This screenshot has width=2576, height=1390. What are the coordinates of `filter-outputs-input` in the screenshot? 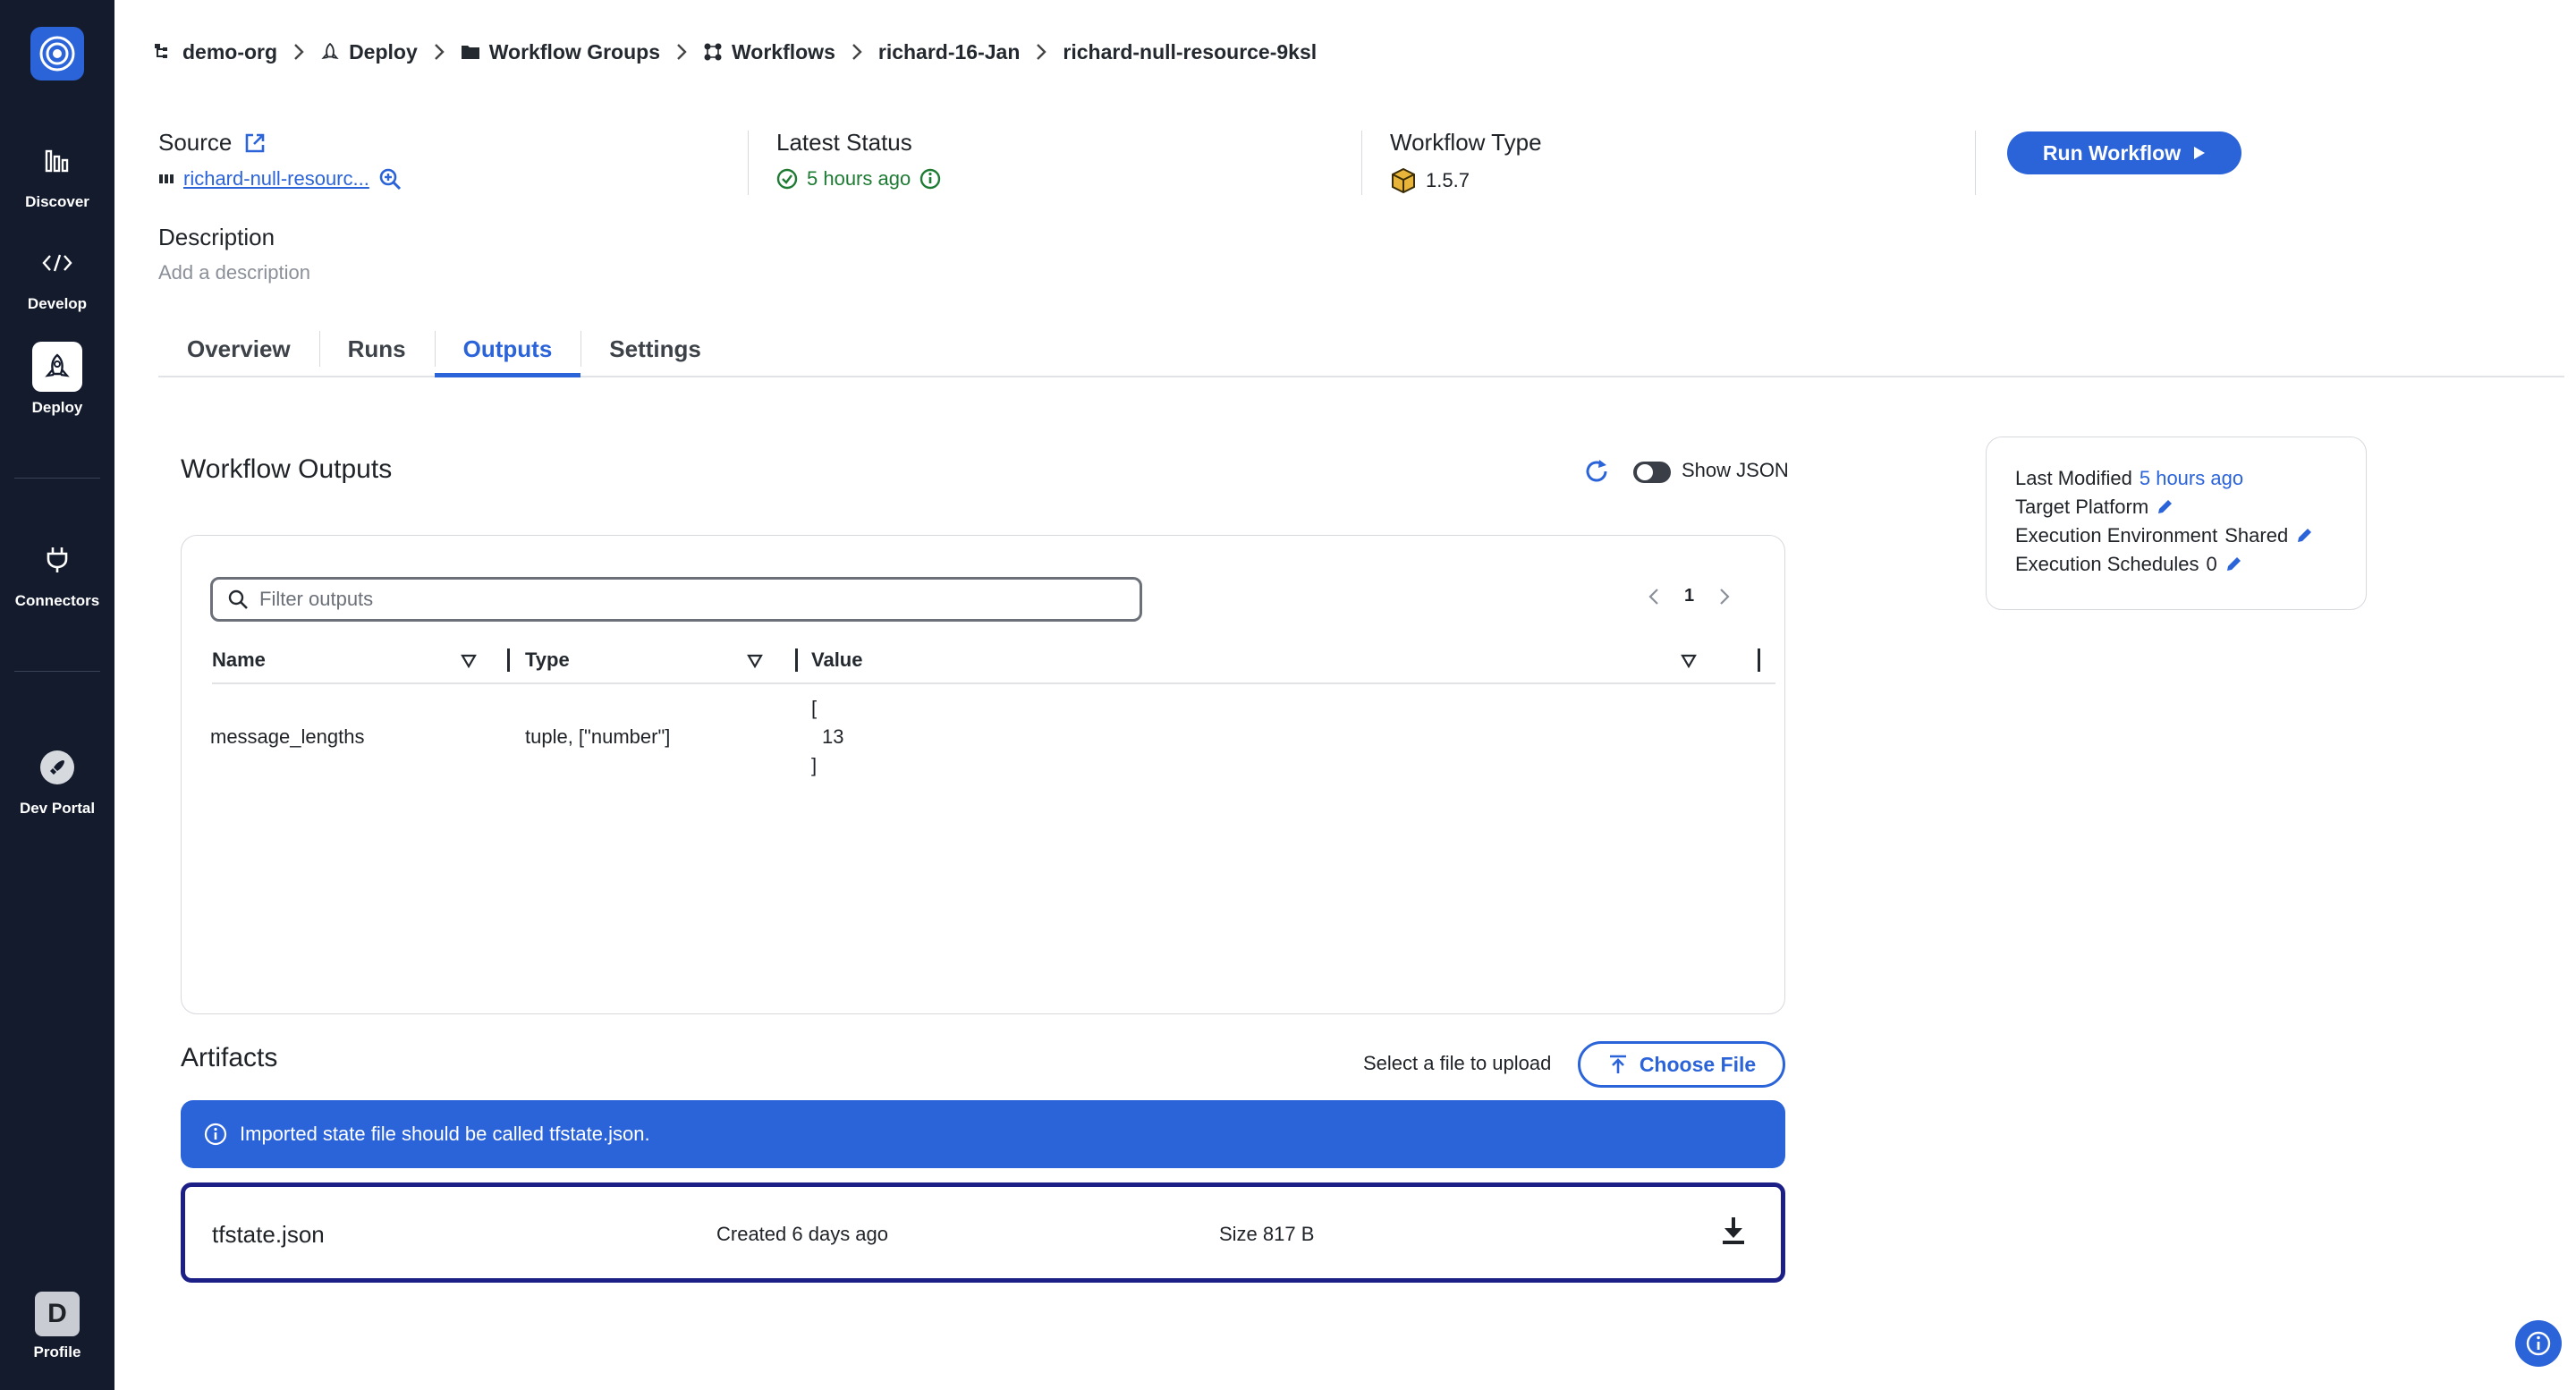 It's located at (661, 599).